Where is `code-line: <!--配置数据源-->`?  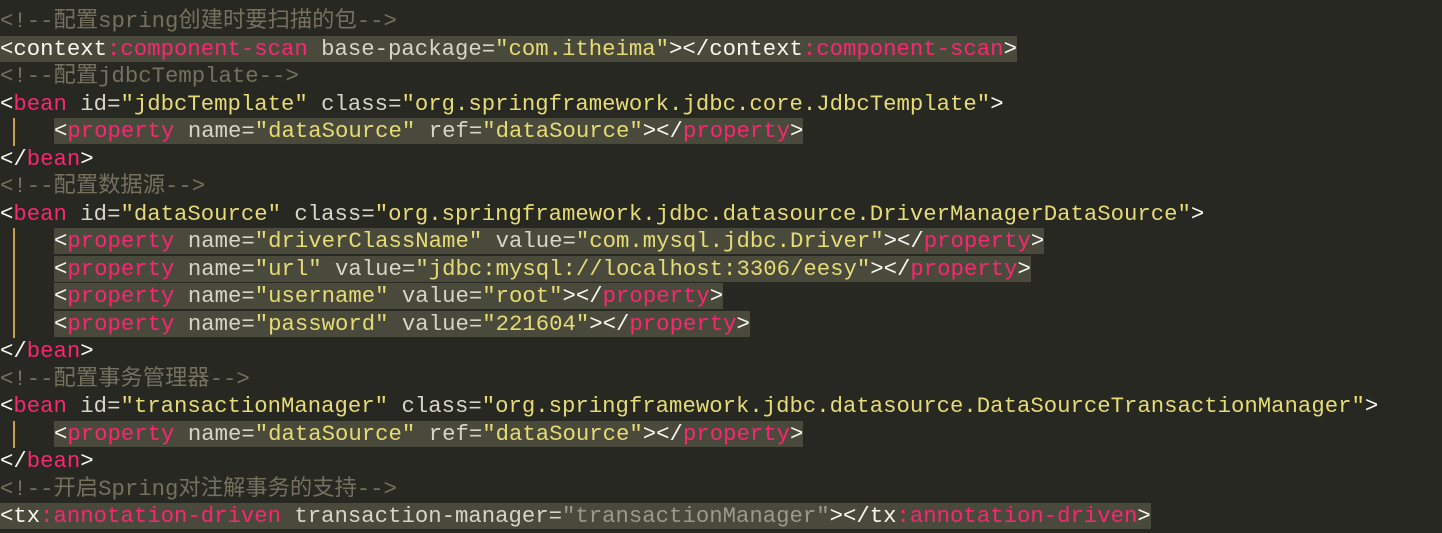
code-line: <!--配置数据源--> is located at coordinates (102, 187).